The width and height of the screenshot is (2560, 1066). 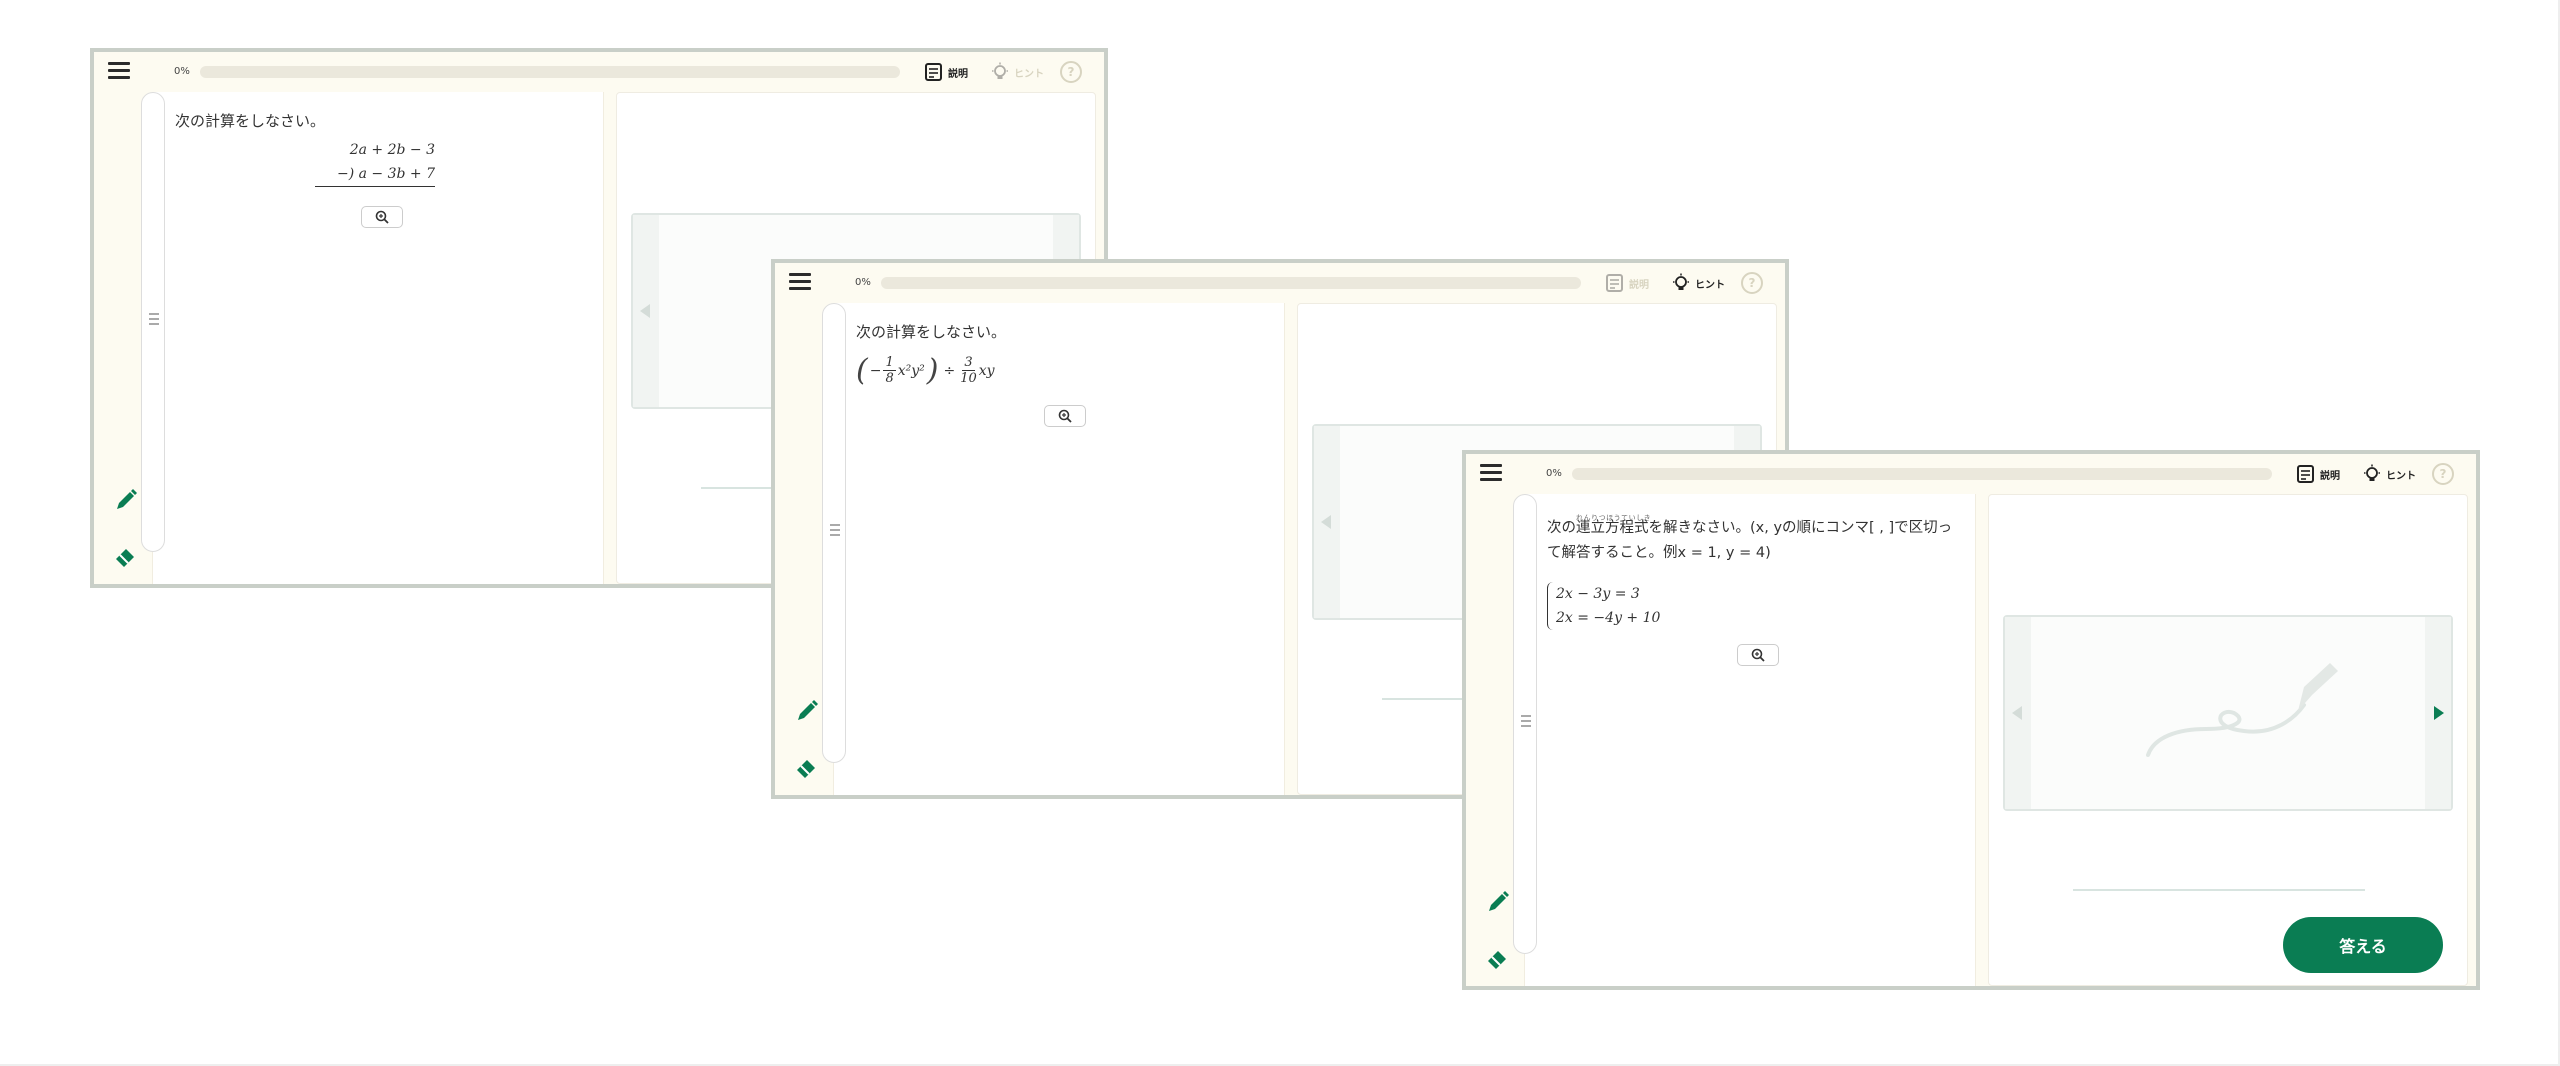 What do you see at coordinates (862, 370) in the screenshot?
I see `math-paren: (` at bounding box center [862, 370].